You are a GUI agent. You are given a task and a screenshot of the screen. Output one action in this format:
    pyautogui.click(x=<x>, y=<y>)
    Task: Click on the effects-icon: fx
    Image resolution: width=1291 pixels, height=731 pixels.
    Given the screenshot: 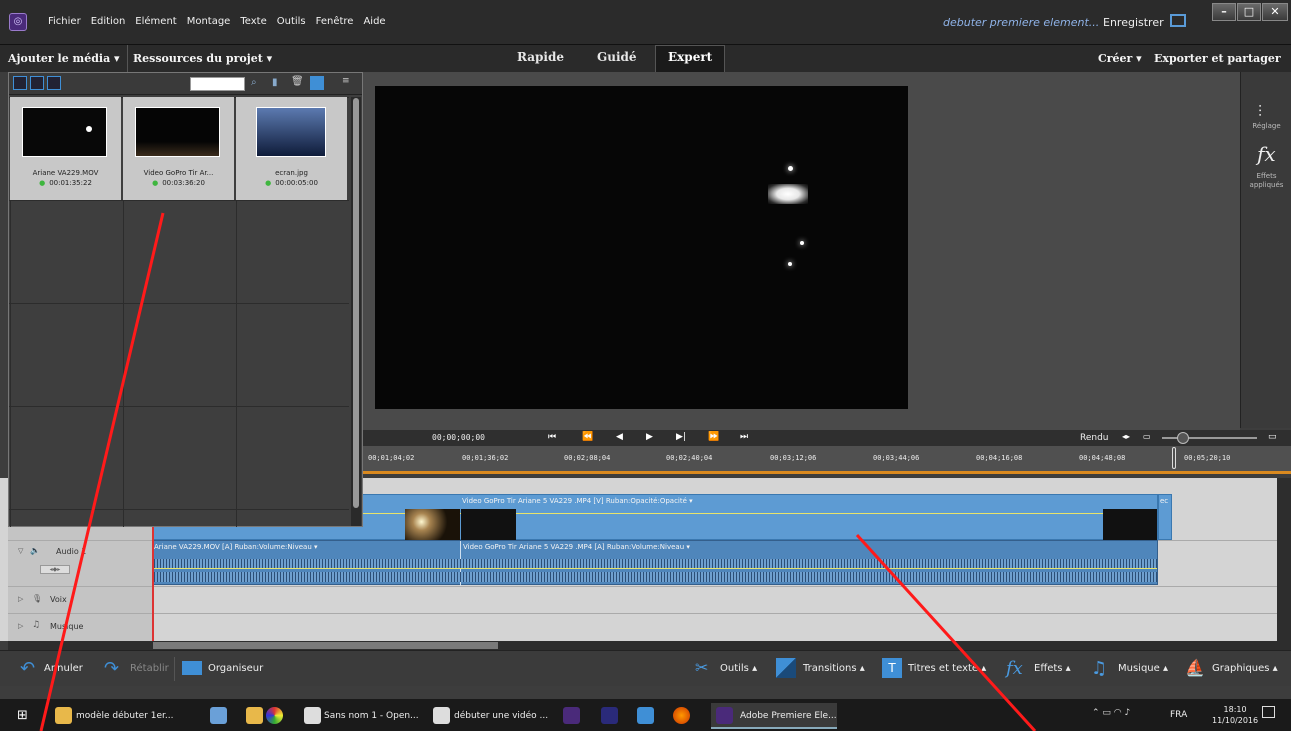 What is the action you would take?
    pyautogui.click(x=1016, y=668)
    